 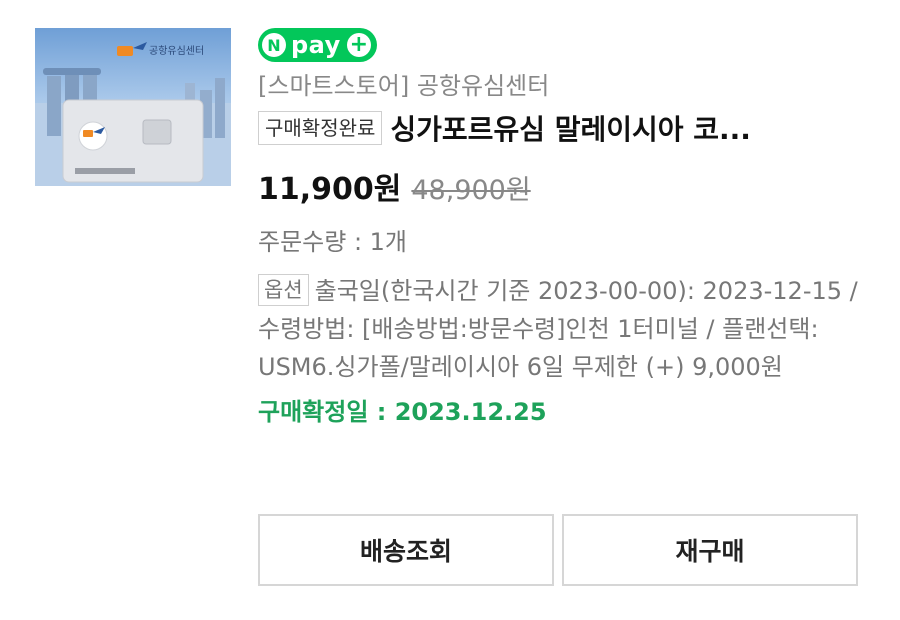 What do you see at coordinates (176, 51) in the screenshot?
I see `brand-logo-text: 공항유심센터` at bounding box center [176, 51].